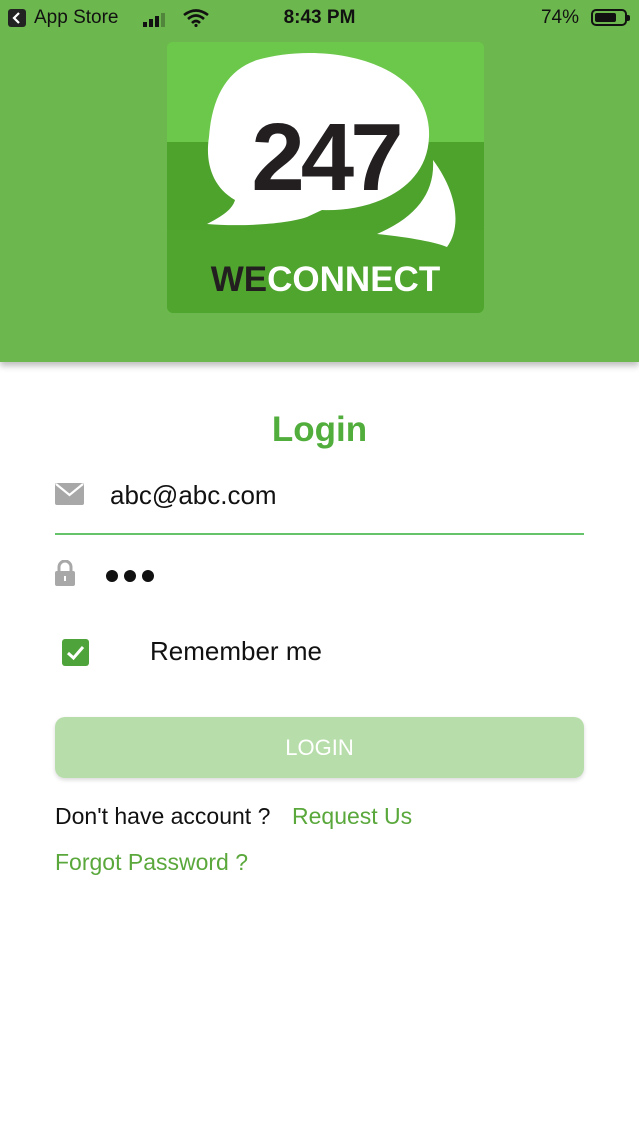 The width and height of the screenshot is (639, 1136). What do you see at coordinates (236, 651) in the screenshot?
I see `remember-label: Remember me` at bounding box center [236, 651].